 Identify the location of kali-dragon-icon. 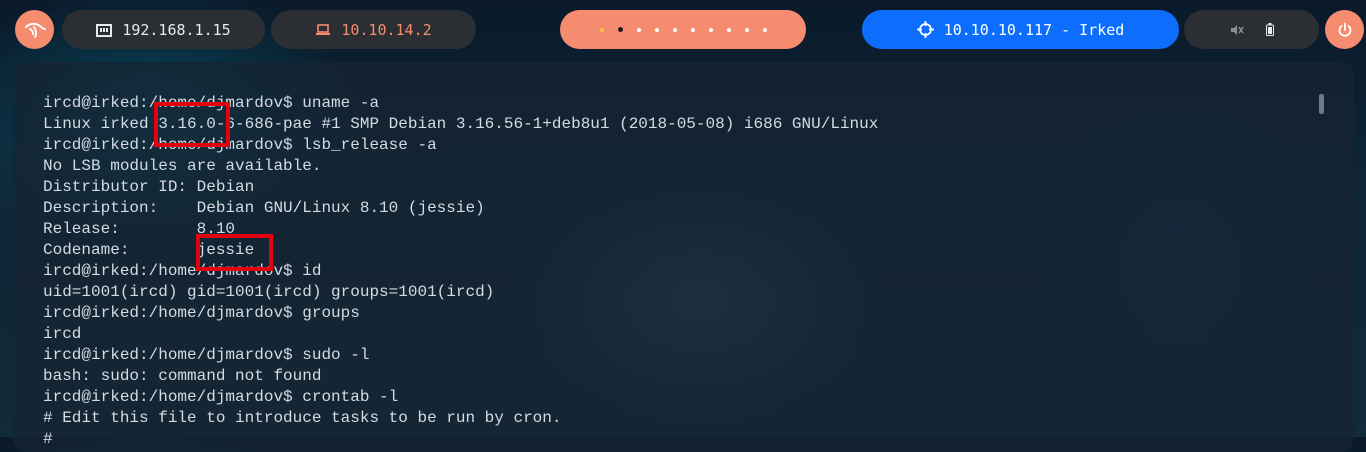
(35, 30).